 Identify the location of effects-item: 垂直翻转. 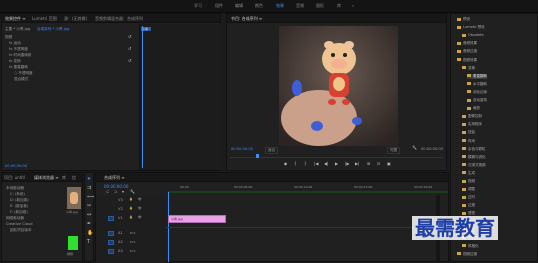
(477, 76).